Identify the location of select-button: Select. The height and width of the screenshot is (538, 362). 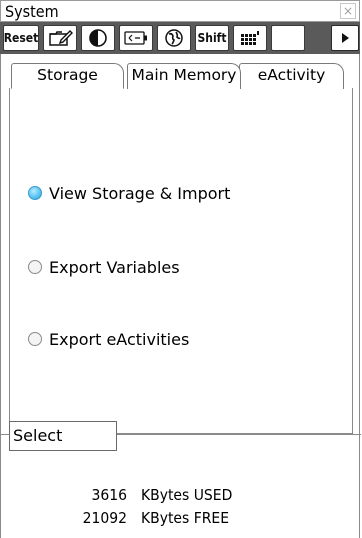
(63, 436).